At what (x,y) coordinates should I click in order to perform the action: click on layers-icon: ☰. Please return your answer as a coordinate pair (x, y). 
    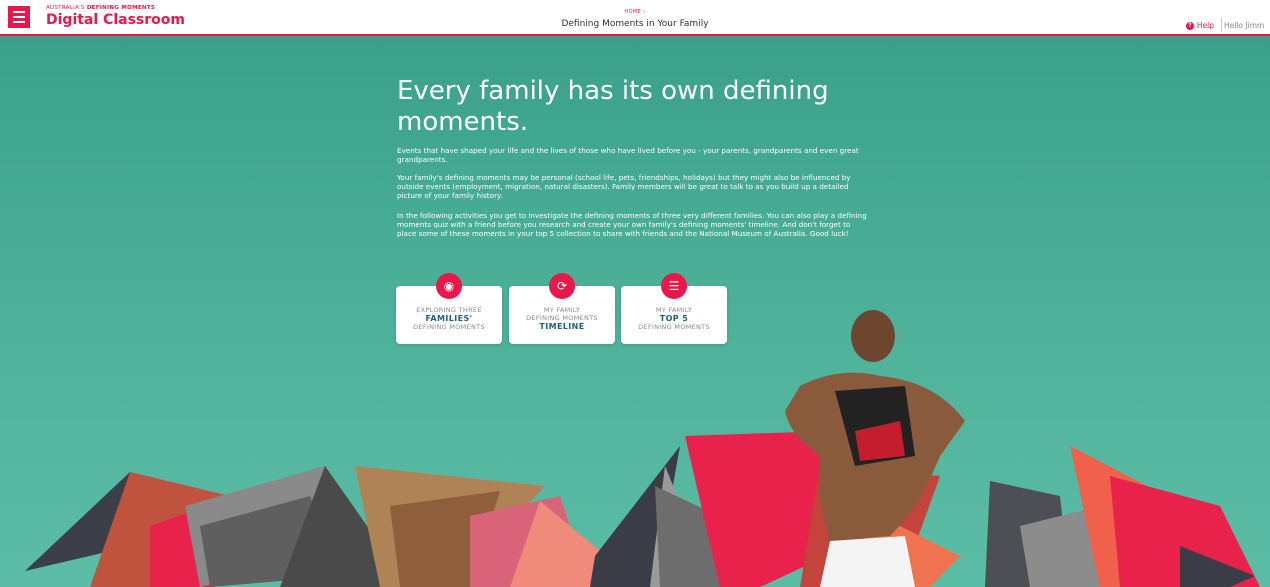
    Looking at the image, I should click on (674, 286).